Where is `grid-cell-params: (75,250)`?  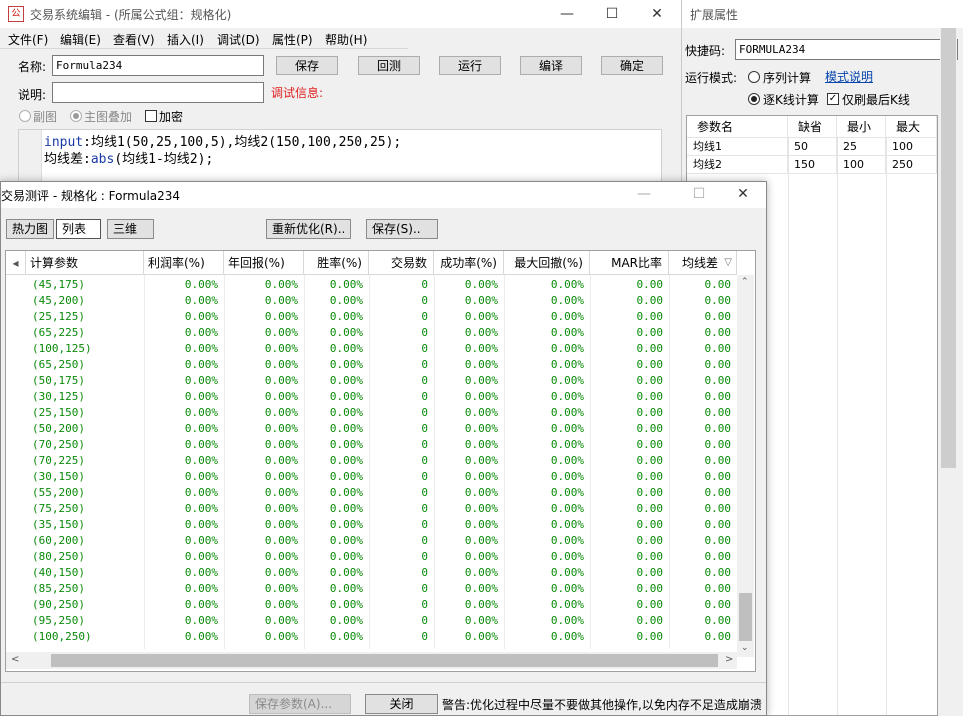
grid-cell-params: (75,250) is located at coordinates (87, 509).